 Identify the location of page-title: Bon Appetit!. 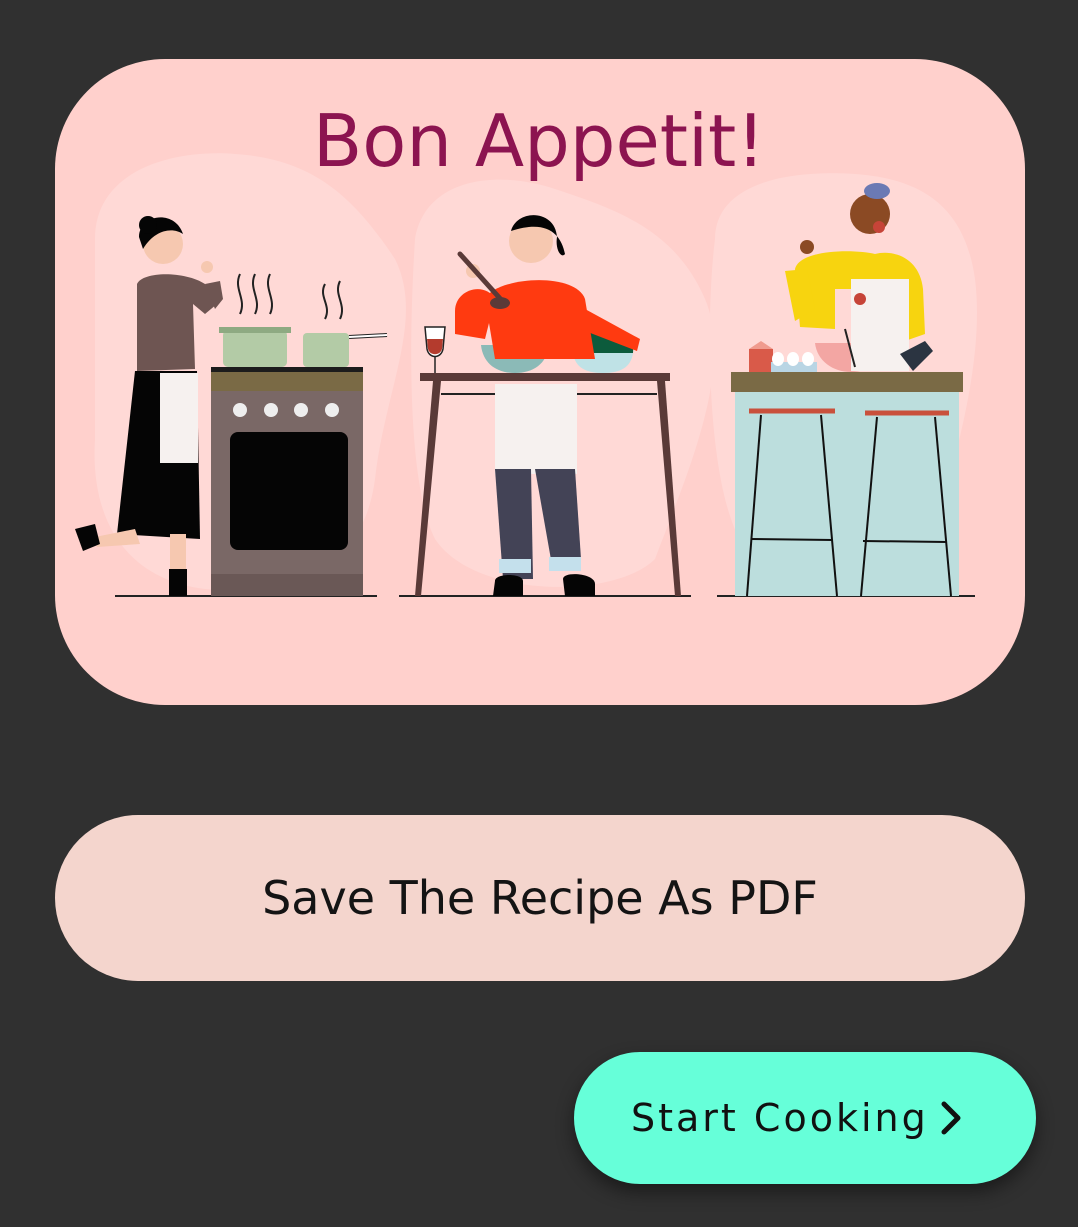
(539, 141).